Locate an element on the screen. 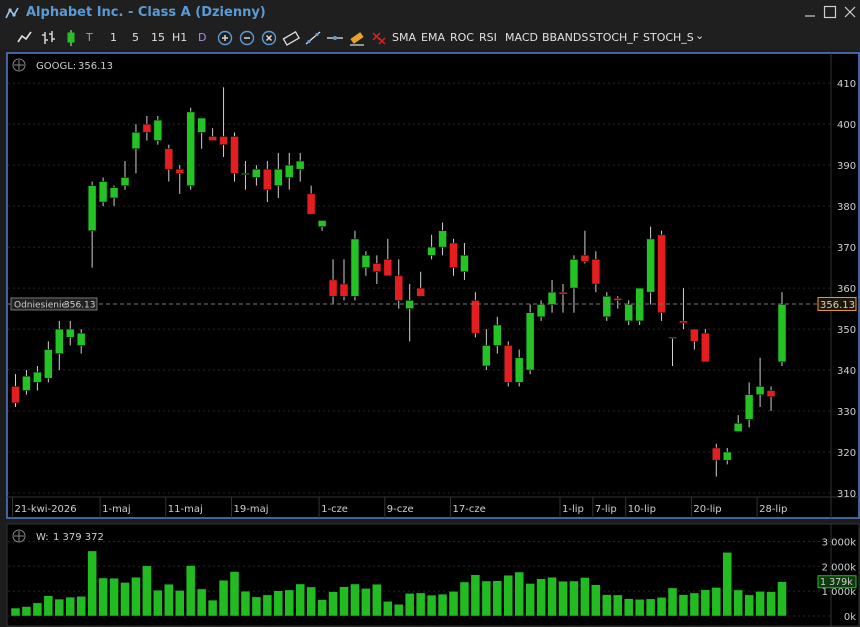 The height and width of the screenshot is (627, 860). timeframe-5: 5 is located at coordinates (135, 38).